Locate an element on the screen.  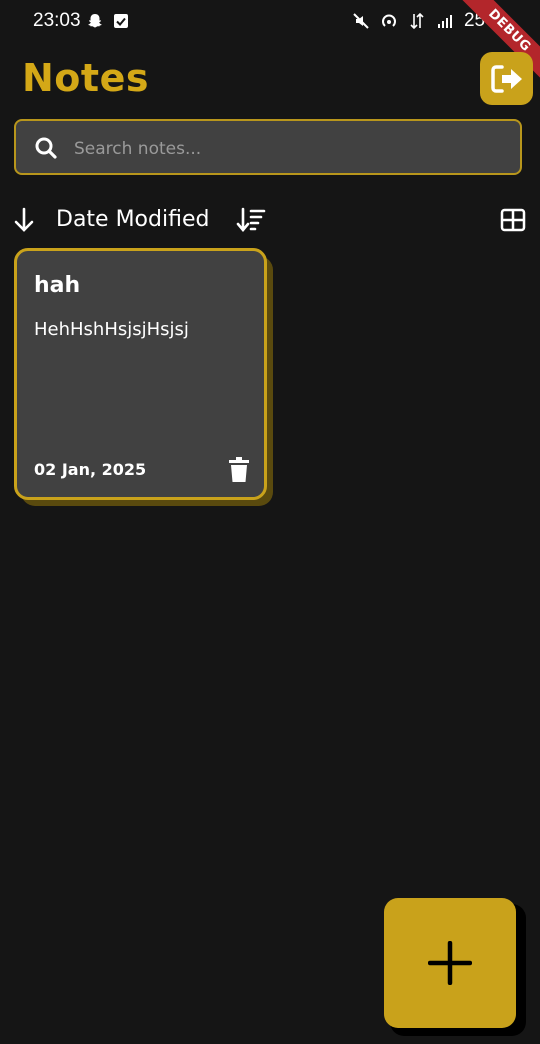
trash-icon is located at coordinates (239, 470).